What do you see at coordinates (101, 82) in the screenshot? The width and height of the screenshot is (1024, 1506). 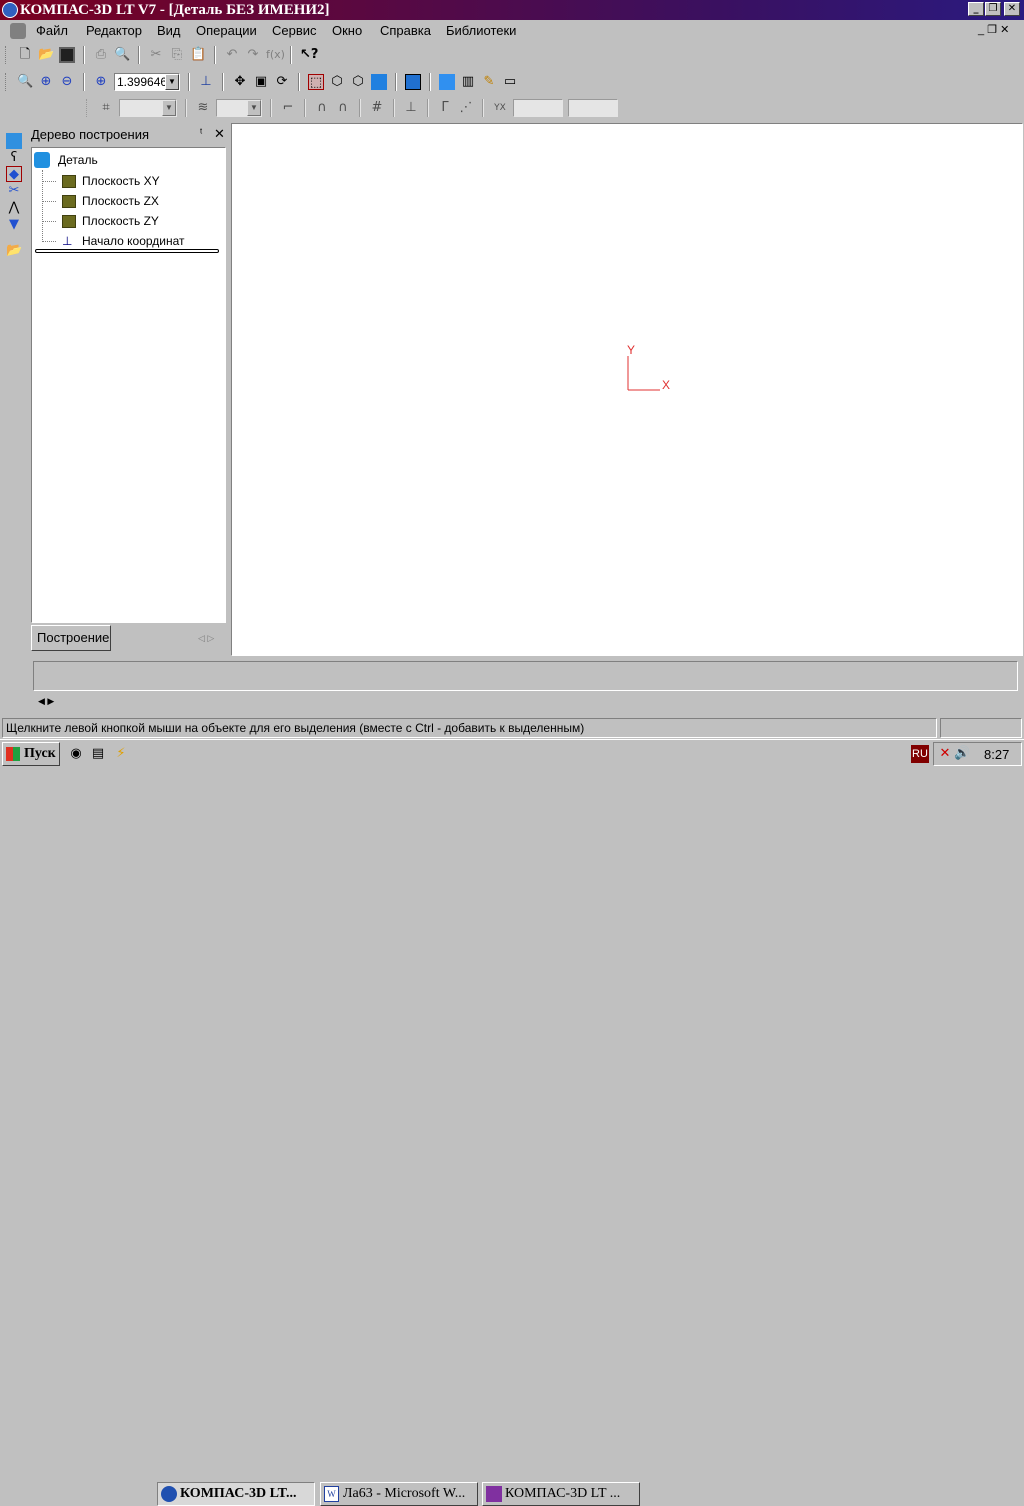 I see `zoom-scale-icon: ⊕` at bounding box center [101, 82].